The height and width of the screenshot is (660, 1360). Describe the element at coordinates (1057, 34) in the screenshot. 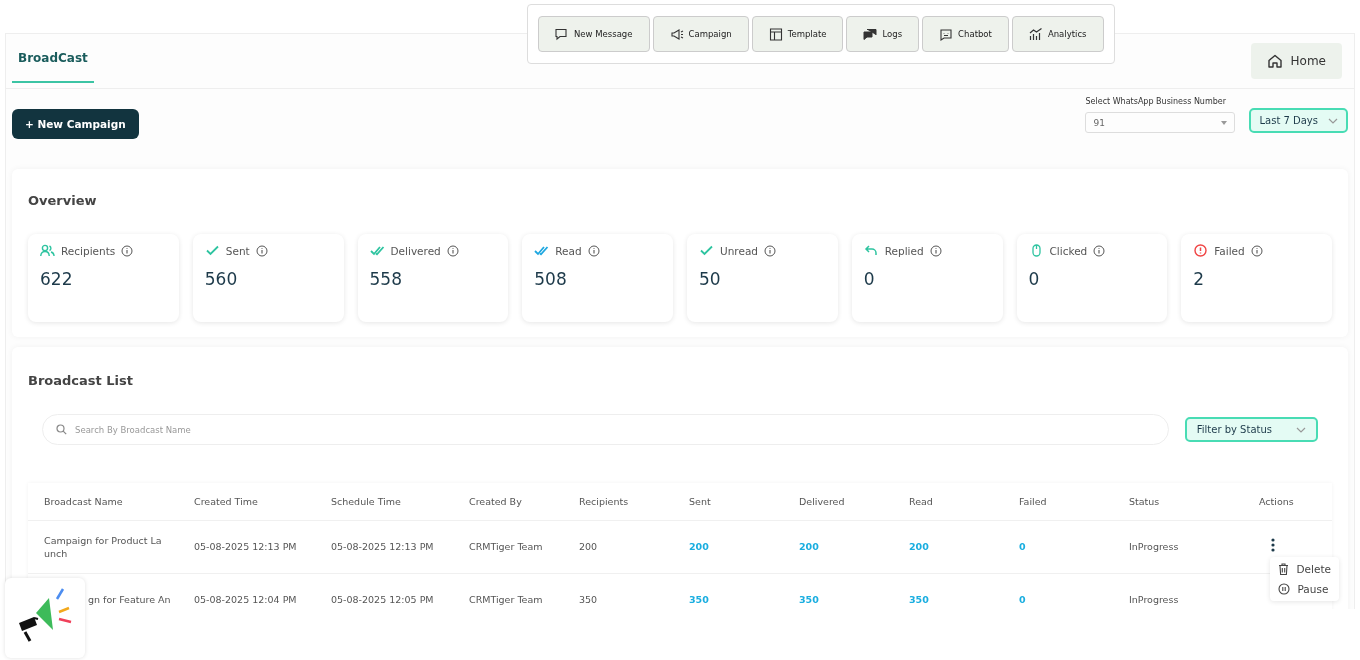

I see `toolbar-button: Analytics` at that location.